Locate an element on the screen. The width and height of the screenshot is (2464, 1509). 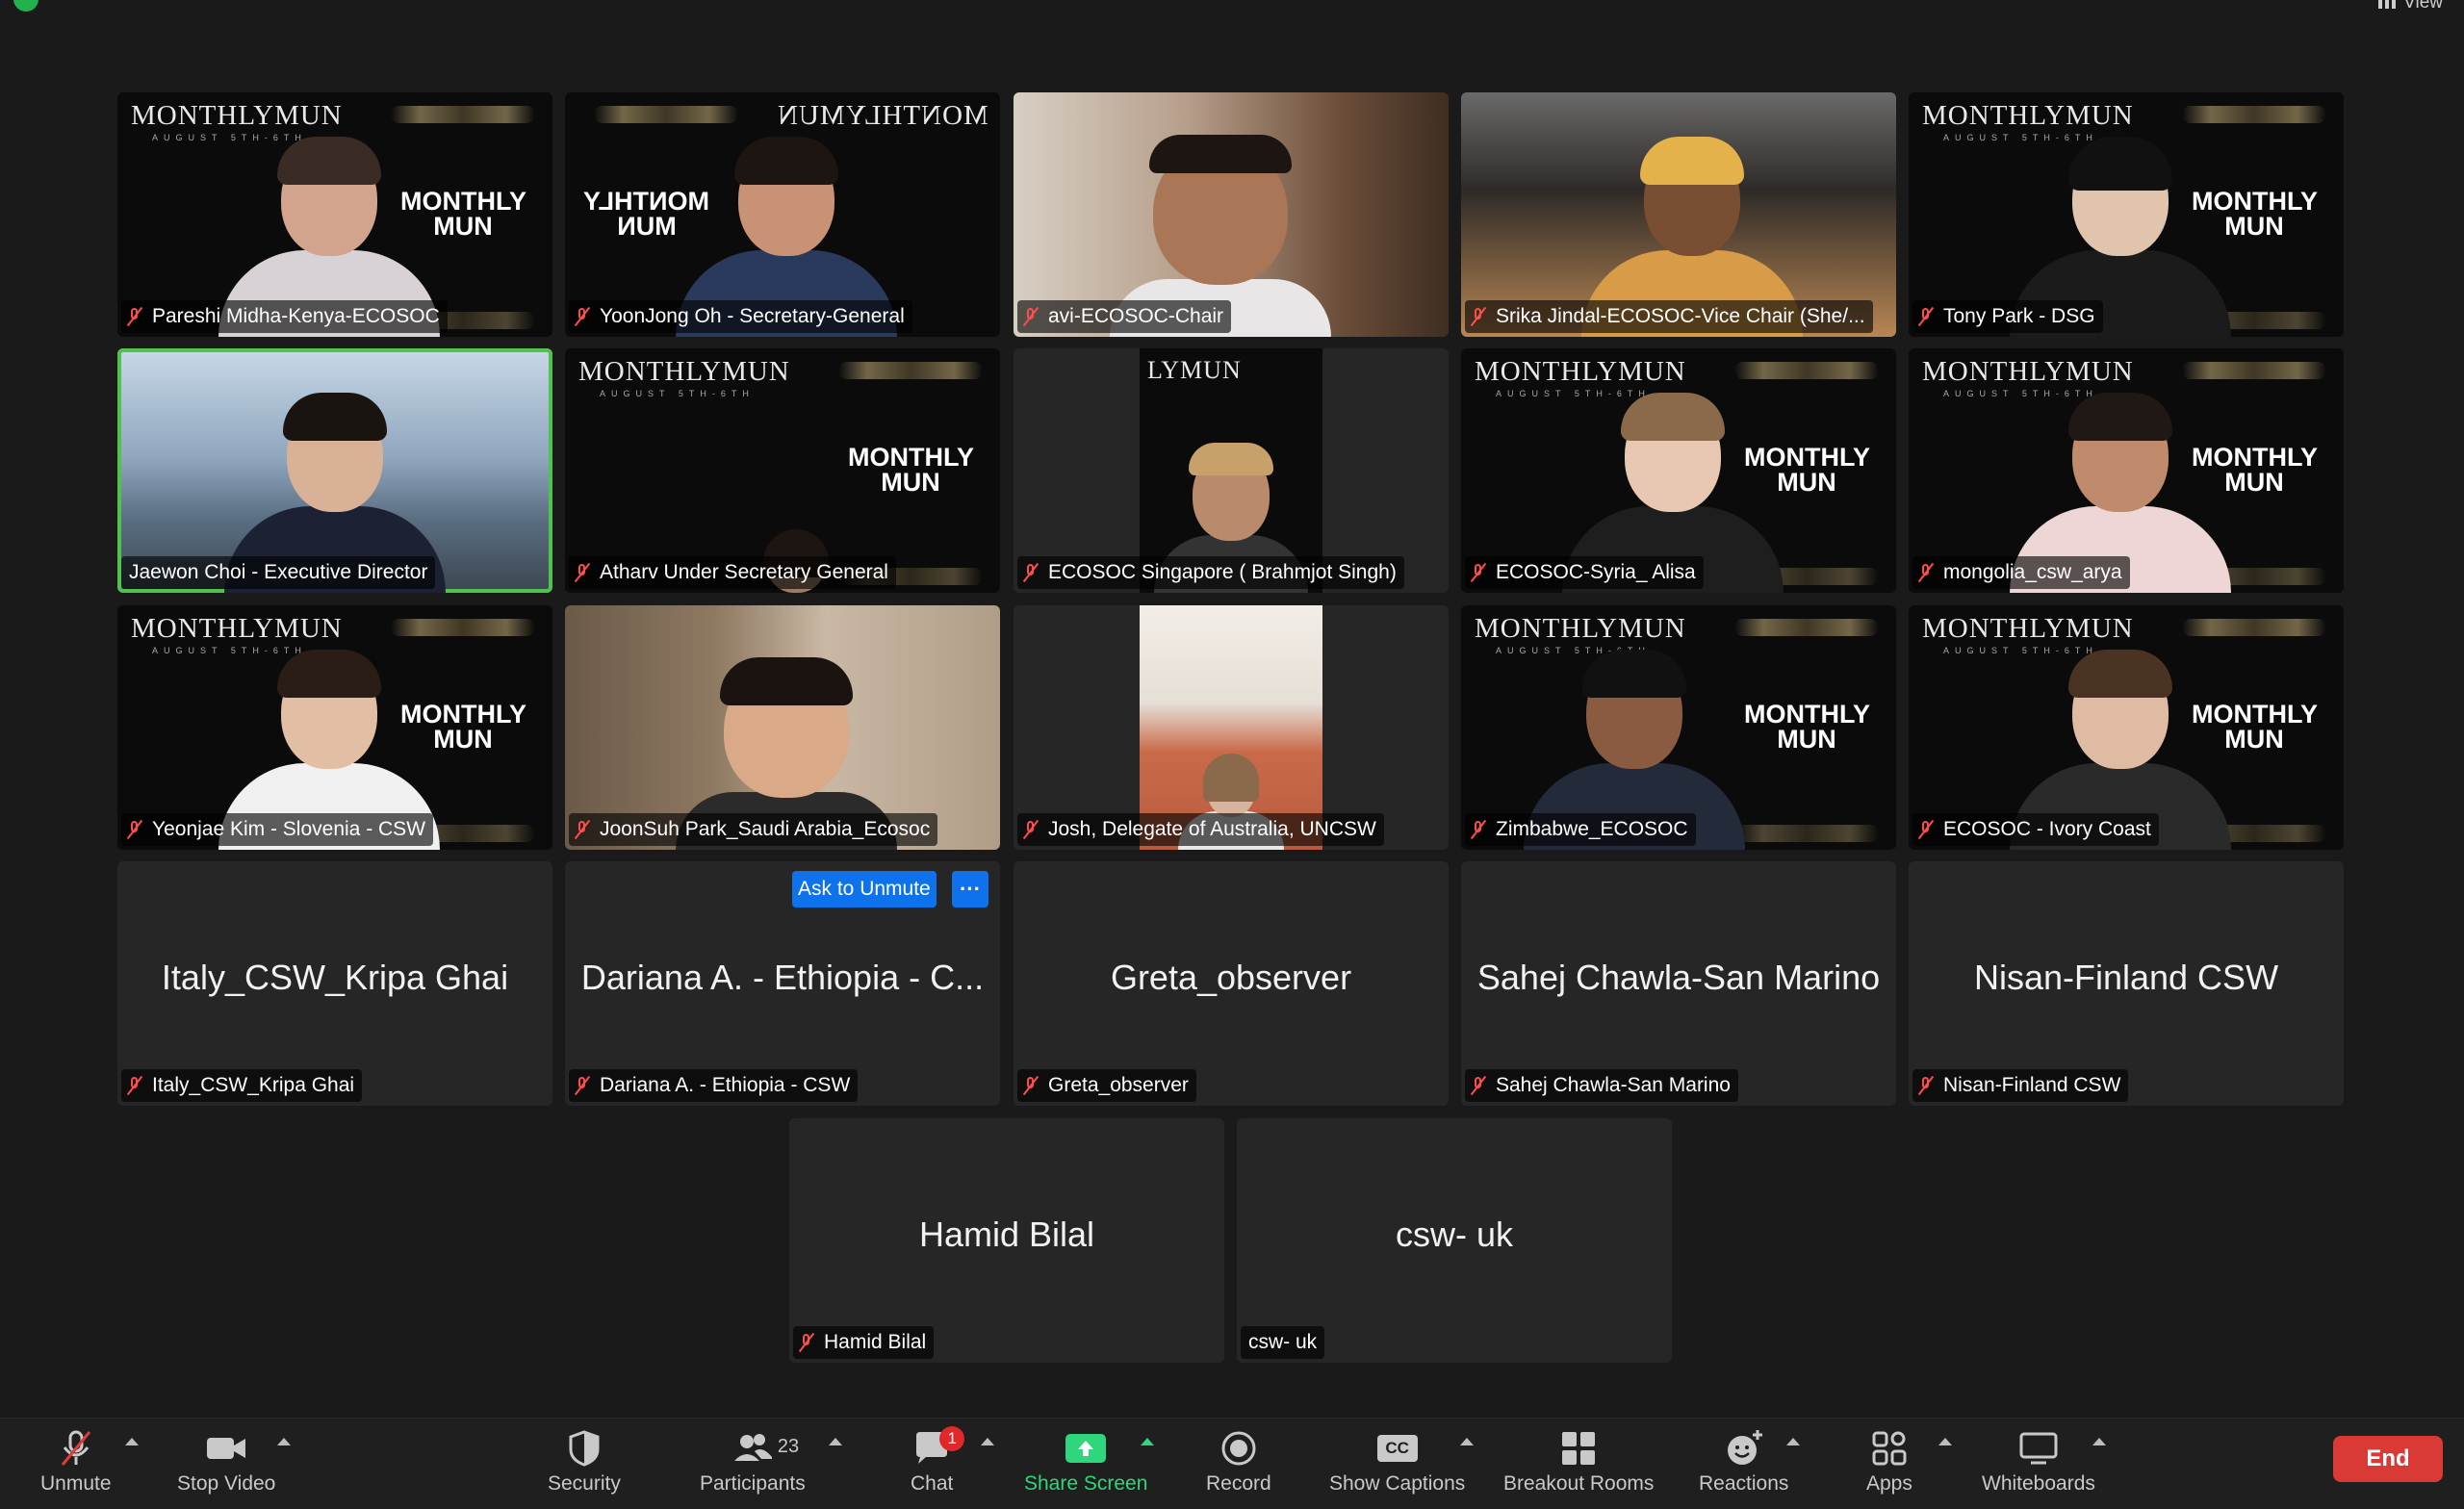
reactions-button: Reactions is located at coordinates (1743, 1462).